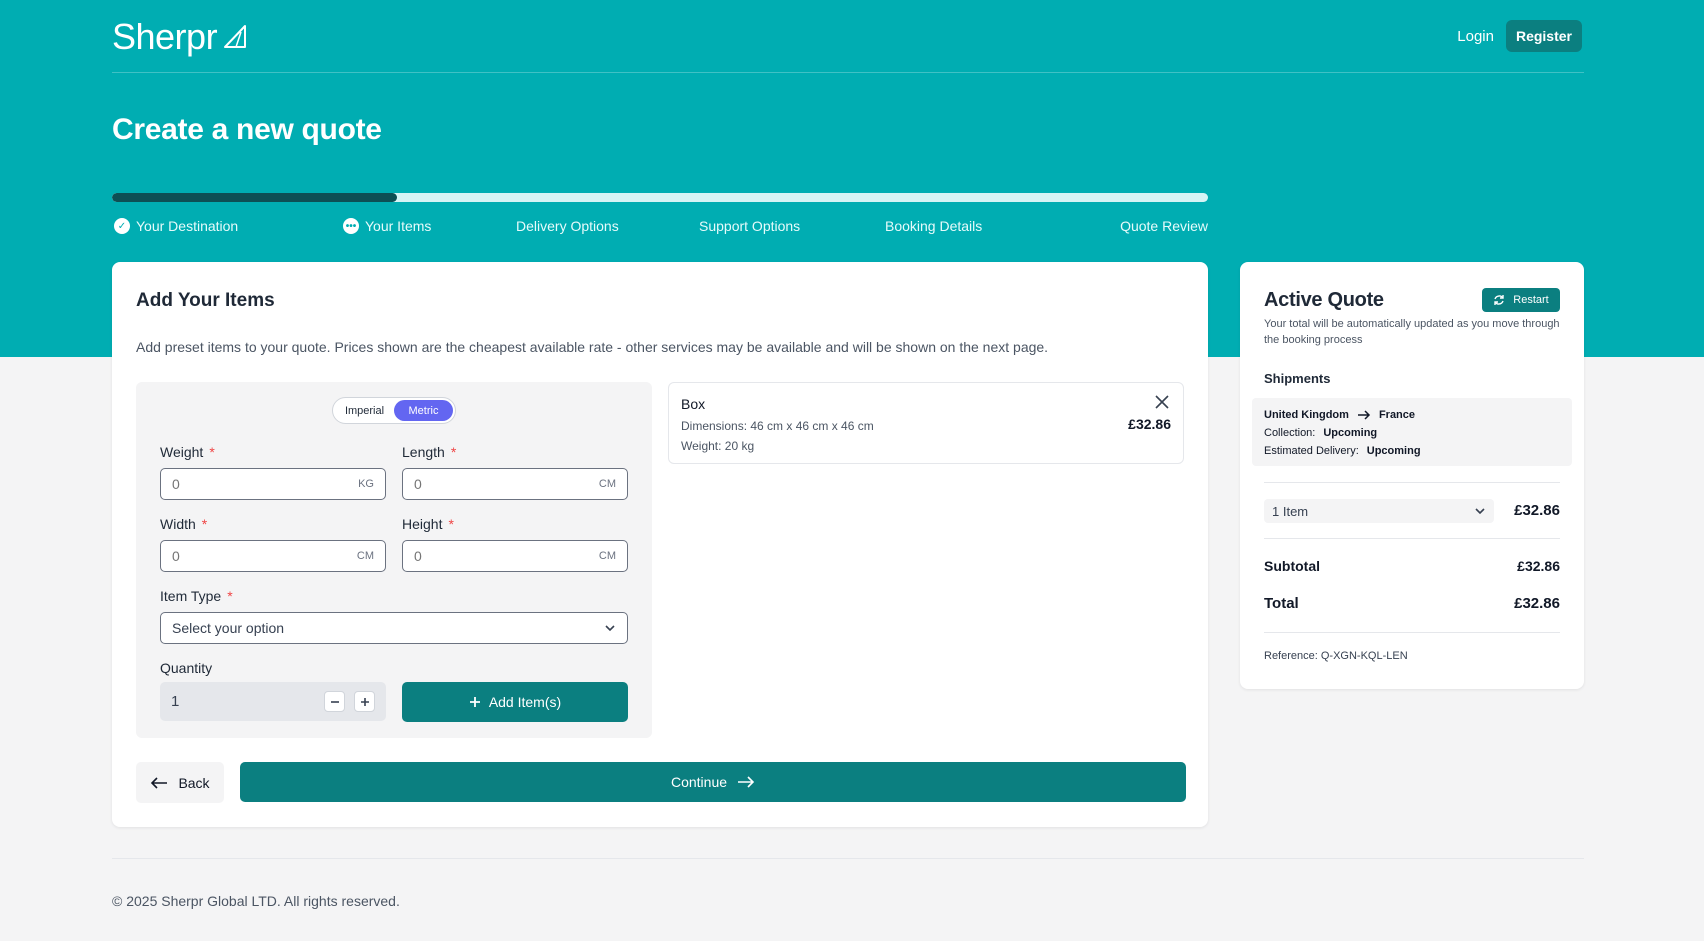 The image size is (1704, 941). I want to click on item-dimensions: Dimensions: 46 cm x 46 cm x 46 cm, so click(777, 426).